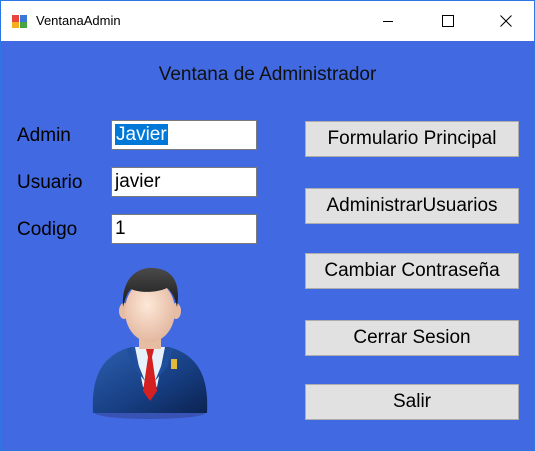 This screenshot has height=451, width=535. Describe the element at coordinates (141, 134) in the screenshot. I see `admin-field-value: Javier` at that location.